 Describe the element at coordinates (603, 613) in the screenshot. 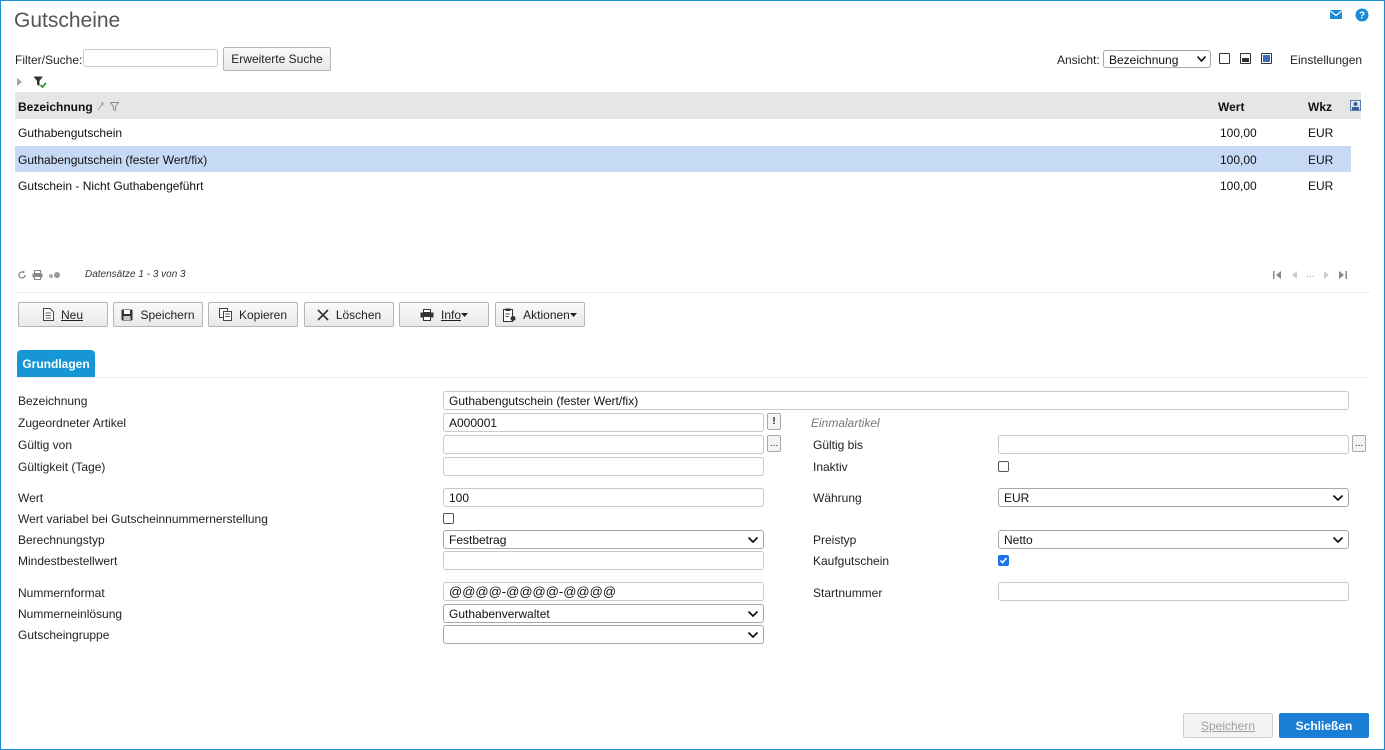

I see `redemption-select: Guthabenverwaltet` at that location.